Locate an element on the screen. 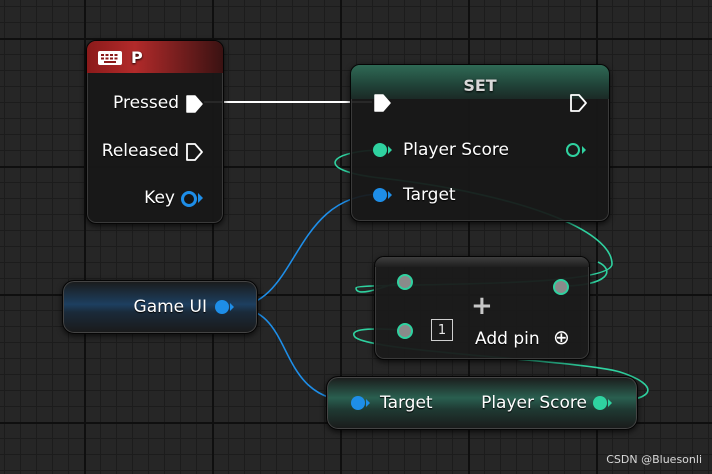  get-target-circle is located at coordinates (358, 403).